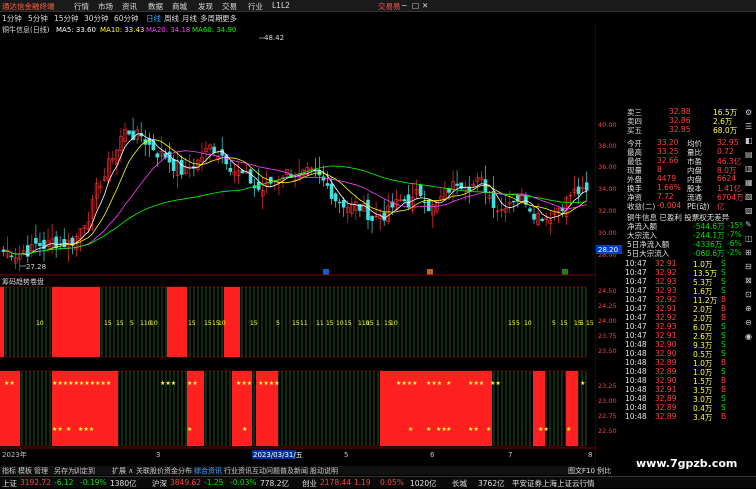 The image size is (756, 489). I want to click on flow-row: 5日大宗流入 -060.6万 -2%, so click(683, 253).